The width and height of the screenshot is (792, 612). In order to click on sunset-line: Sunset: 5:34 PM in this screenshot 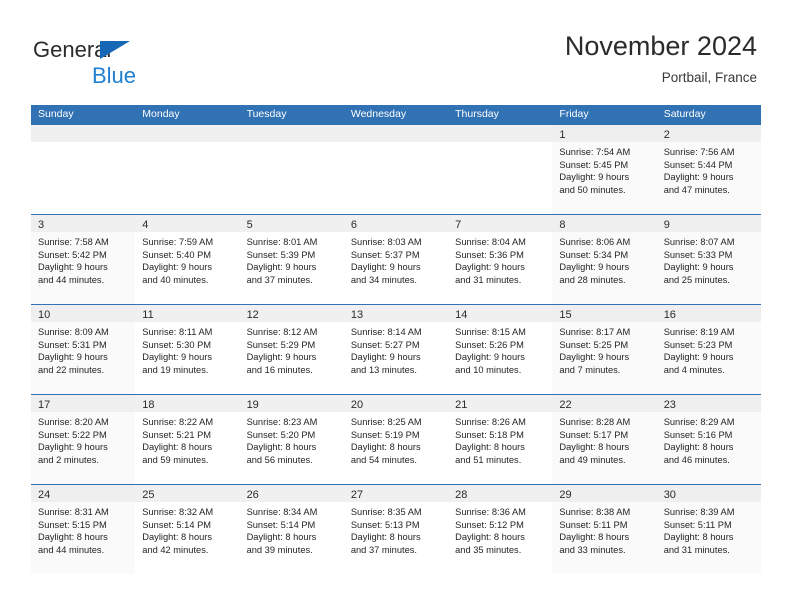, I will do `click(594, 254)`.